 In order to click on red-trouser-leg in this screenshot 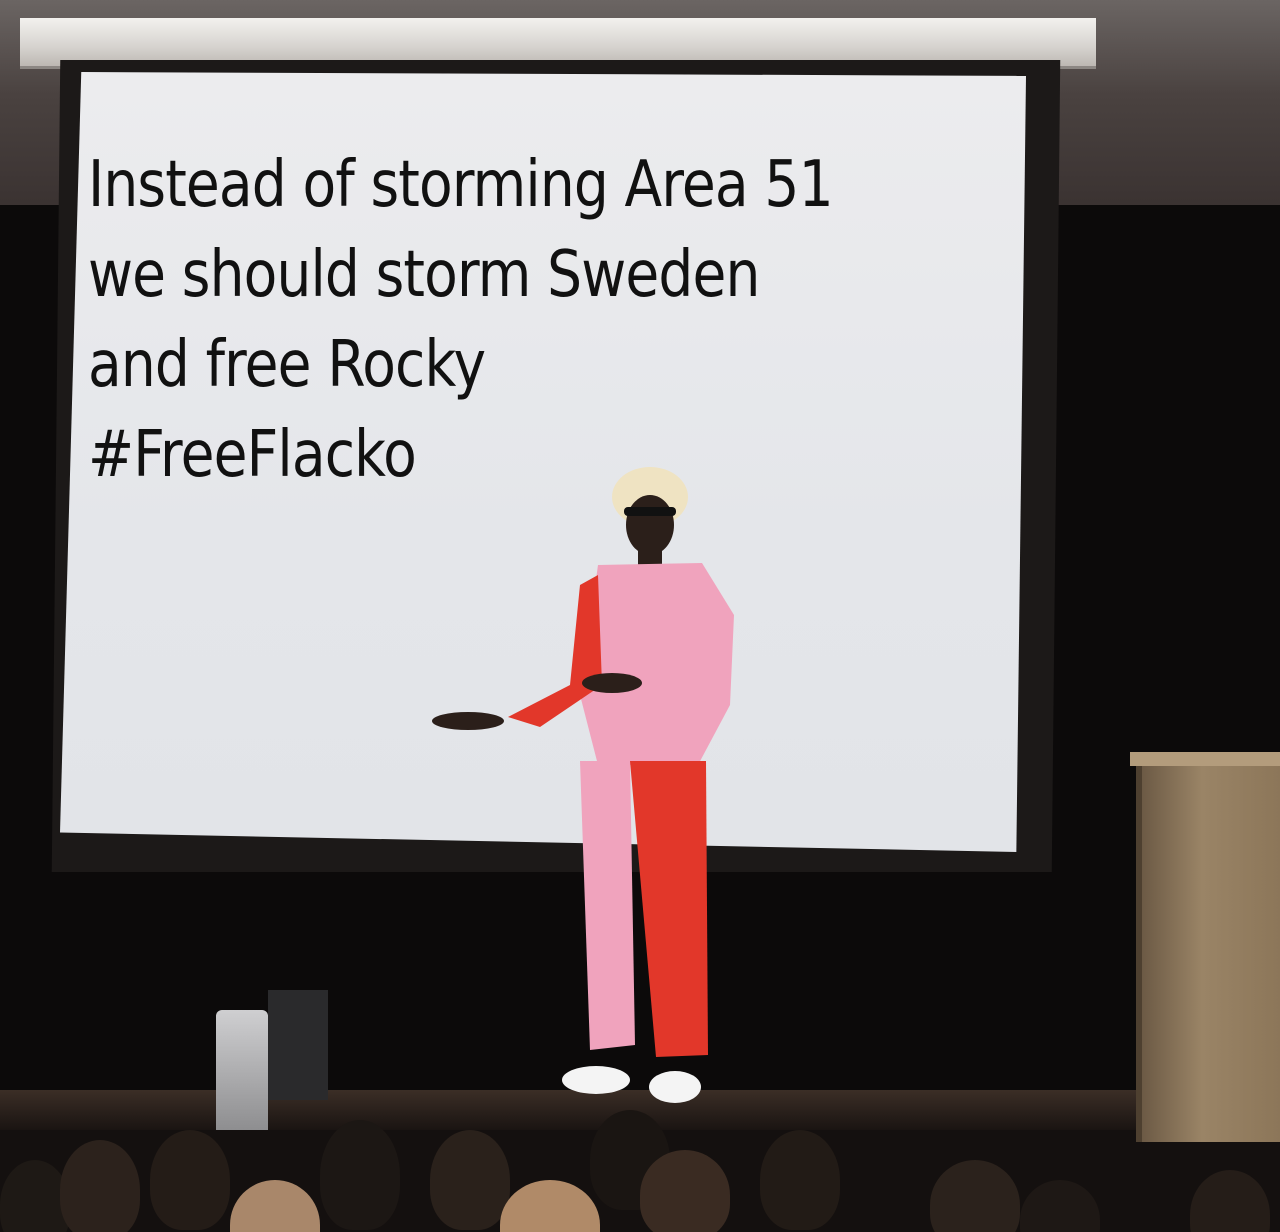, I will do `click(669, 909)`.